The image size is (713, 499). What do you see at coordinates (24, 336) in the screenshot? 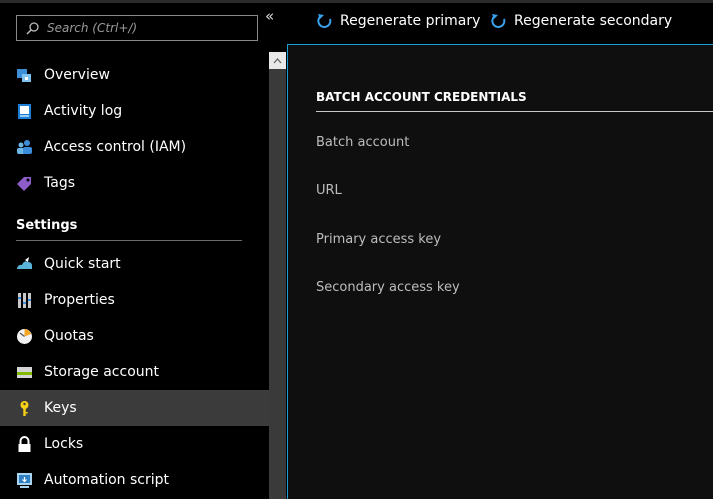
I see `quotas-icon` at bounding box center [24, 336].